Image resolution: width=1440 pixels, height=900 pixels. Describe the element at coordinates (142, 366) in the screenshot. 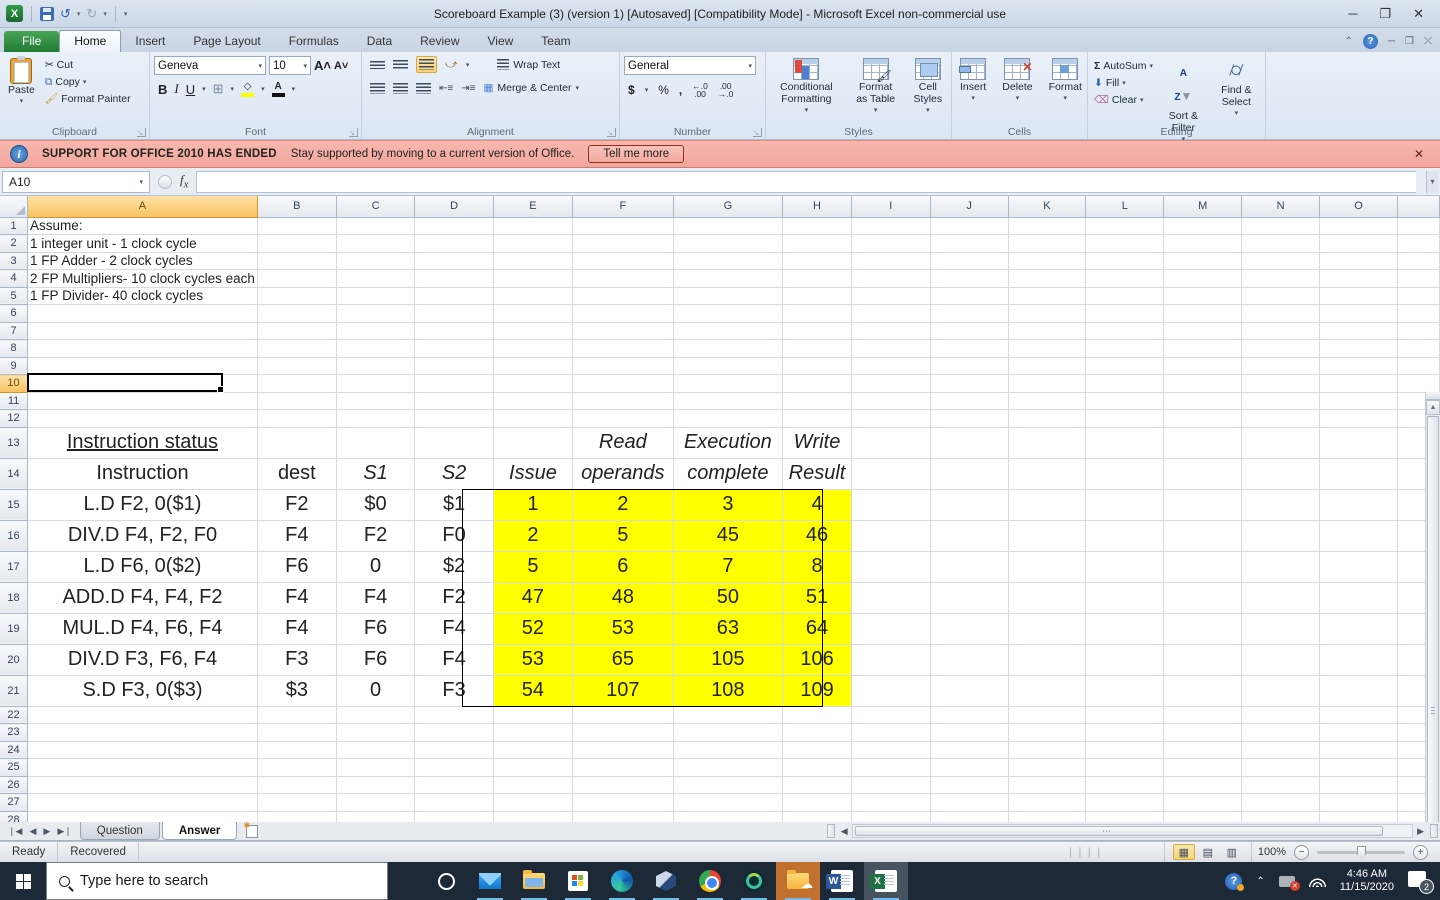

I see `cell-A9` at that location.